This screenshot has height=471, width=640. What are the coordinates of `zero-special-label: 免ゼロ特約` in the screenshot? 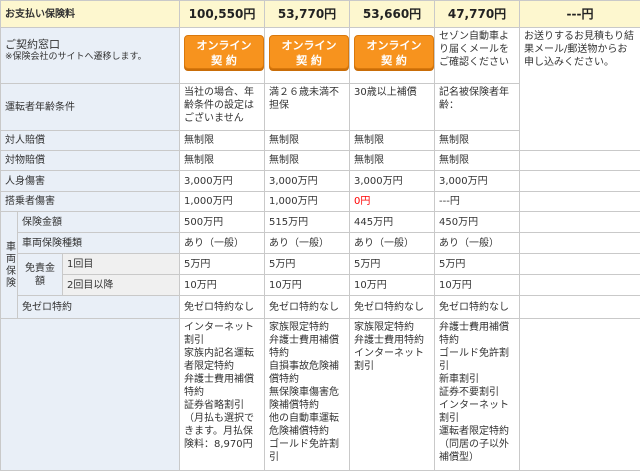 It's located at (98, 307).